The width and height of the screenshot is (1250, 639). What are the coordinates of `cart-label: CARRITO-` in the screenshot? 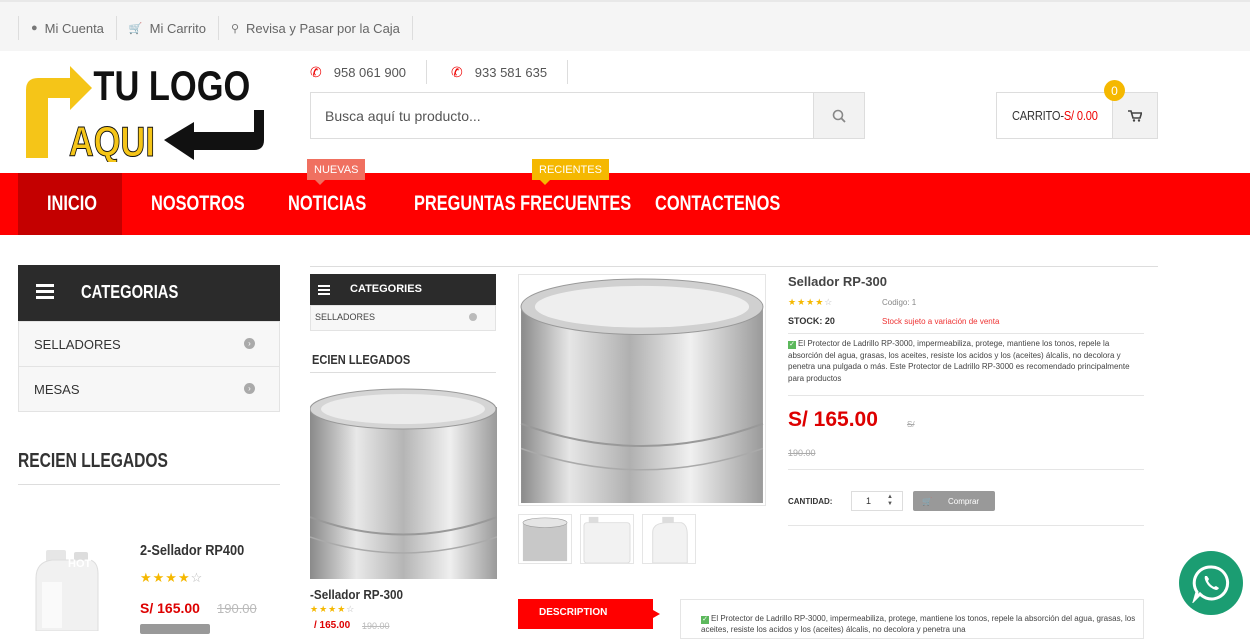 It's located at (1038, 115).